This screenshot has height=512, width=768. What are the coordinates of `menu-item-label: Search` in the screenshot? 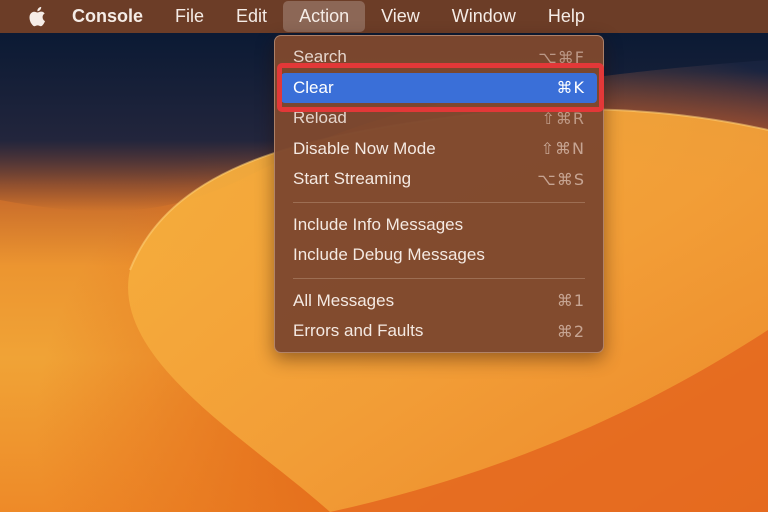 It's located at (320, 57).